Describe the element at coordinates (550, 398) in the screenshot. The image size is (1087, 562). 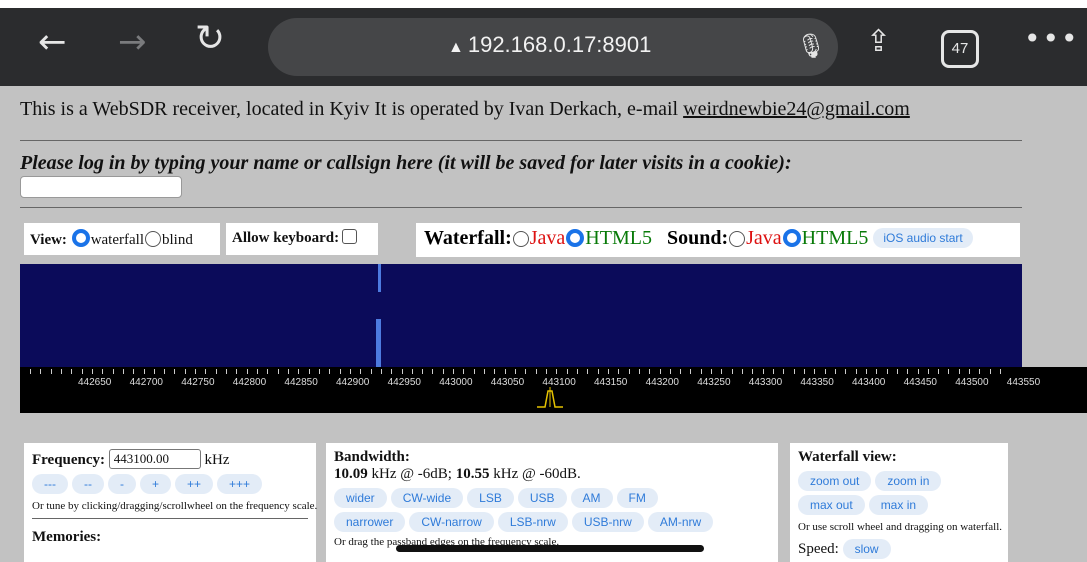
I see `passband-marker` at that location.